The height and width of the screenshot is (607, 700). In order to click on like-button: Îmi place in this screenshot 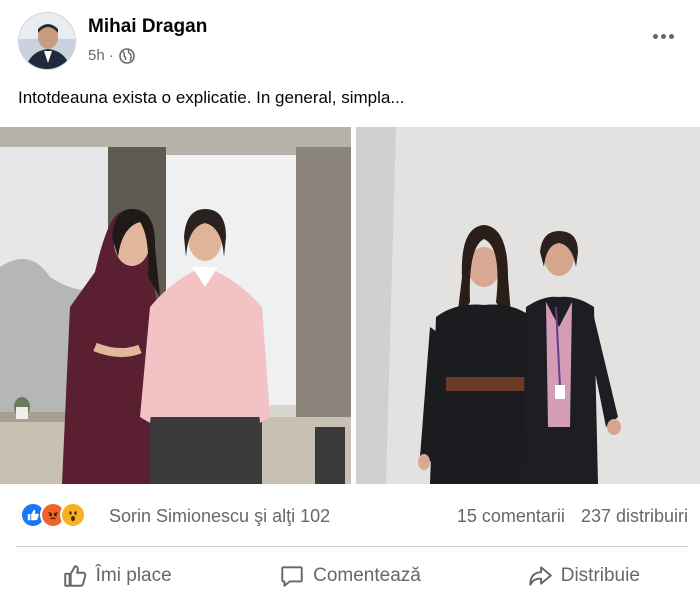, I will do `click(116, 576)`.